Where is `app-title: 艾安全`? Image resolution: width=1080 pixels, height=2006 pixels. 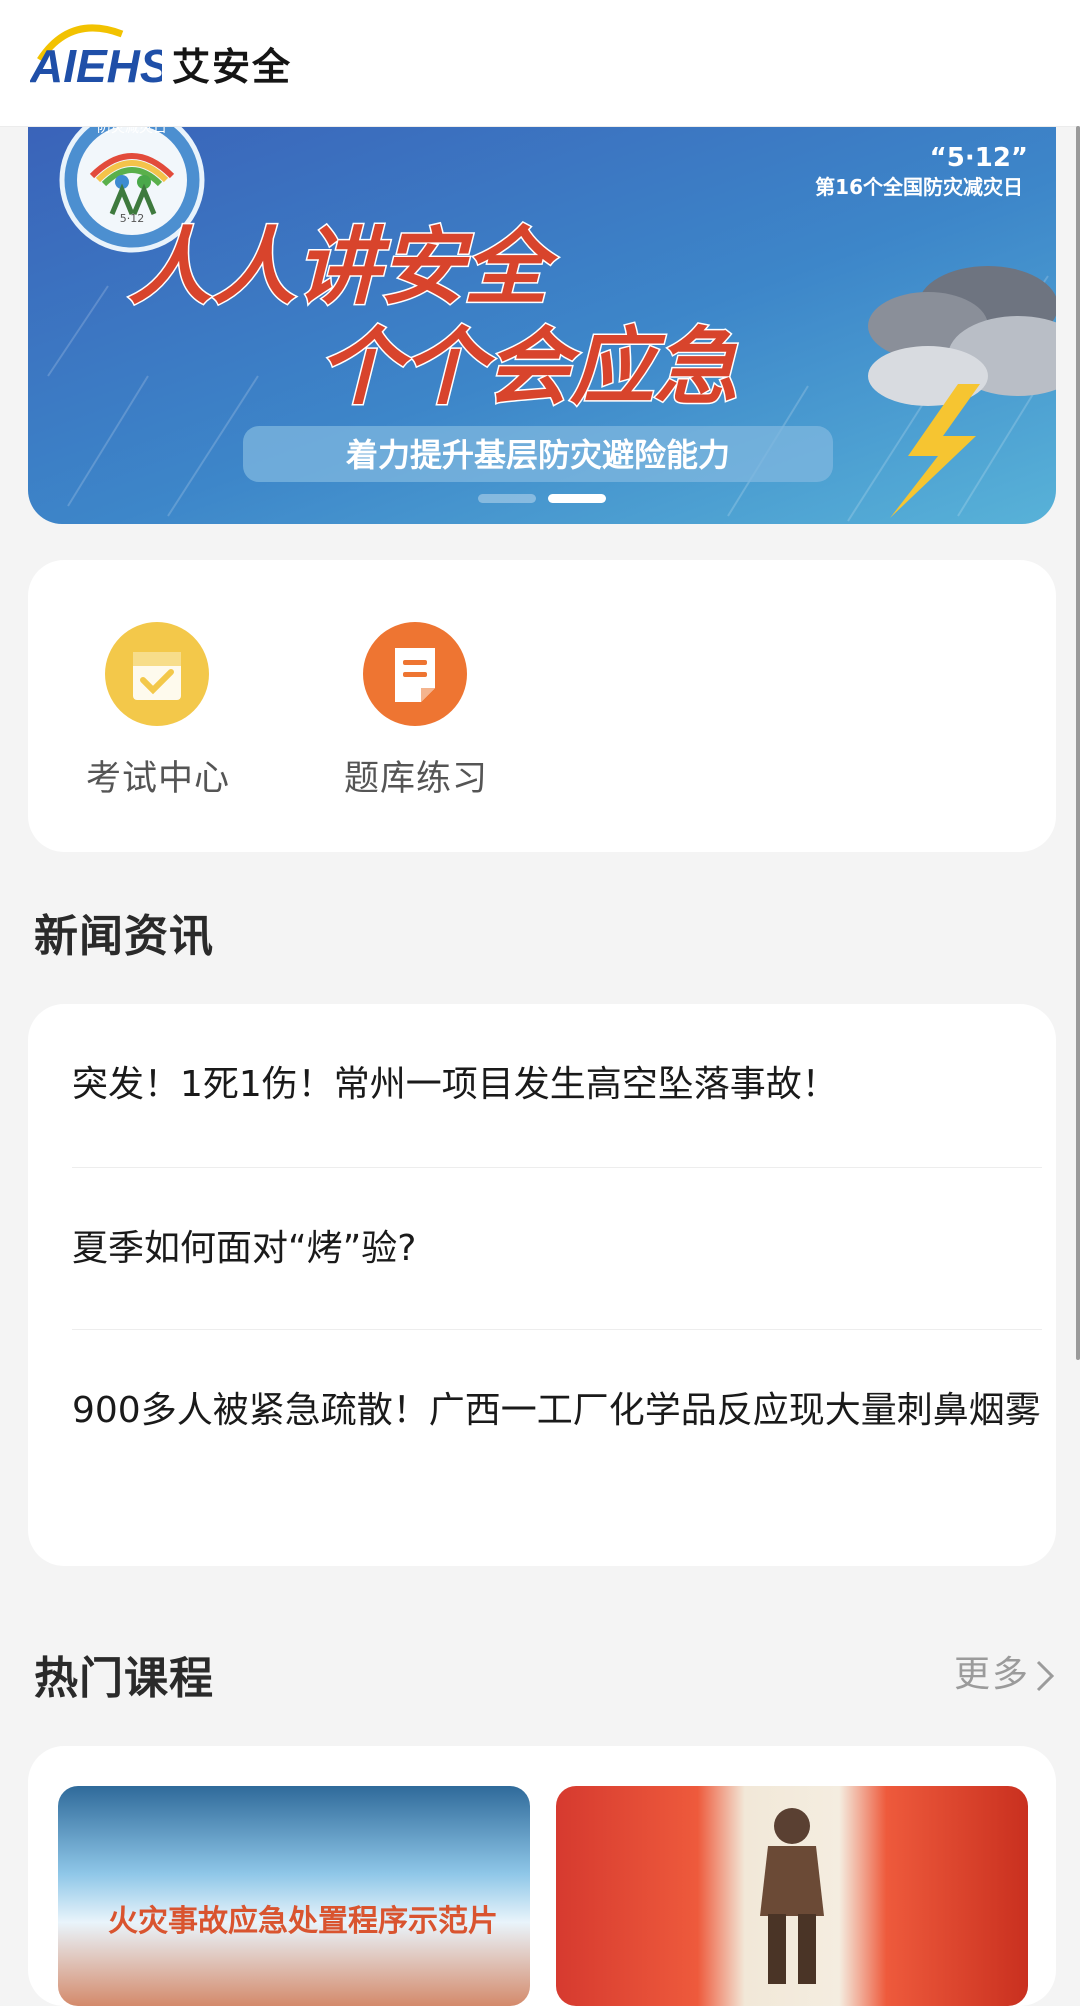 app-title: 艾安全 is located at coordinates (232, 67).